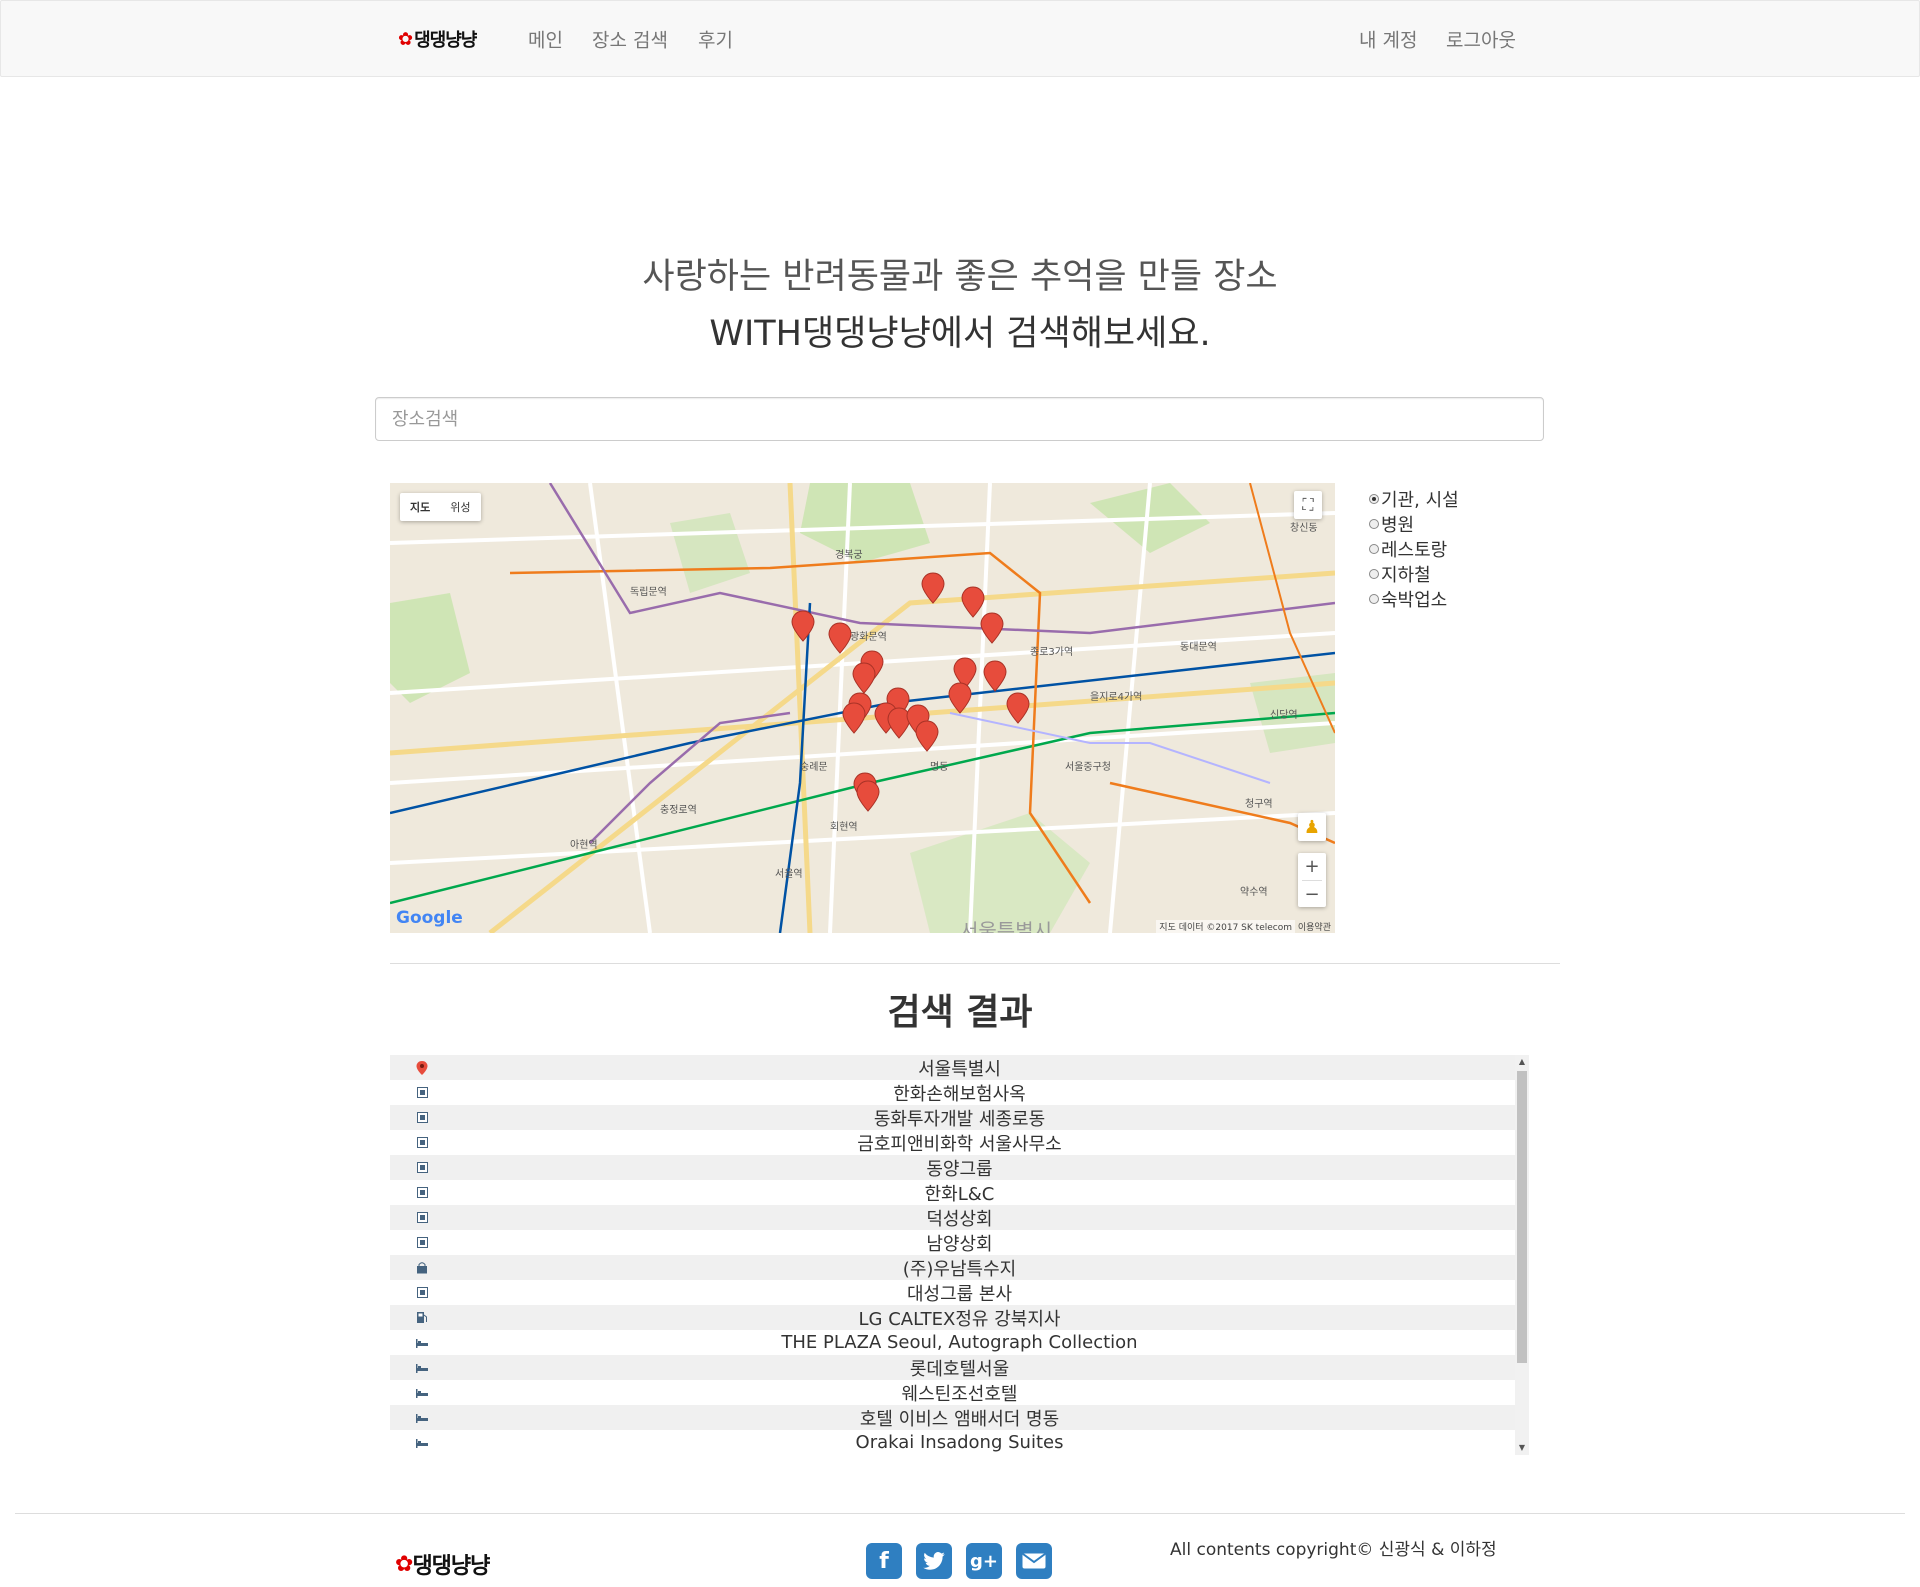  I want to click on zoom-in-button: +, so click(1311, 866).